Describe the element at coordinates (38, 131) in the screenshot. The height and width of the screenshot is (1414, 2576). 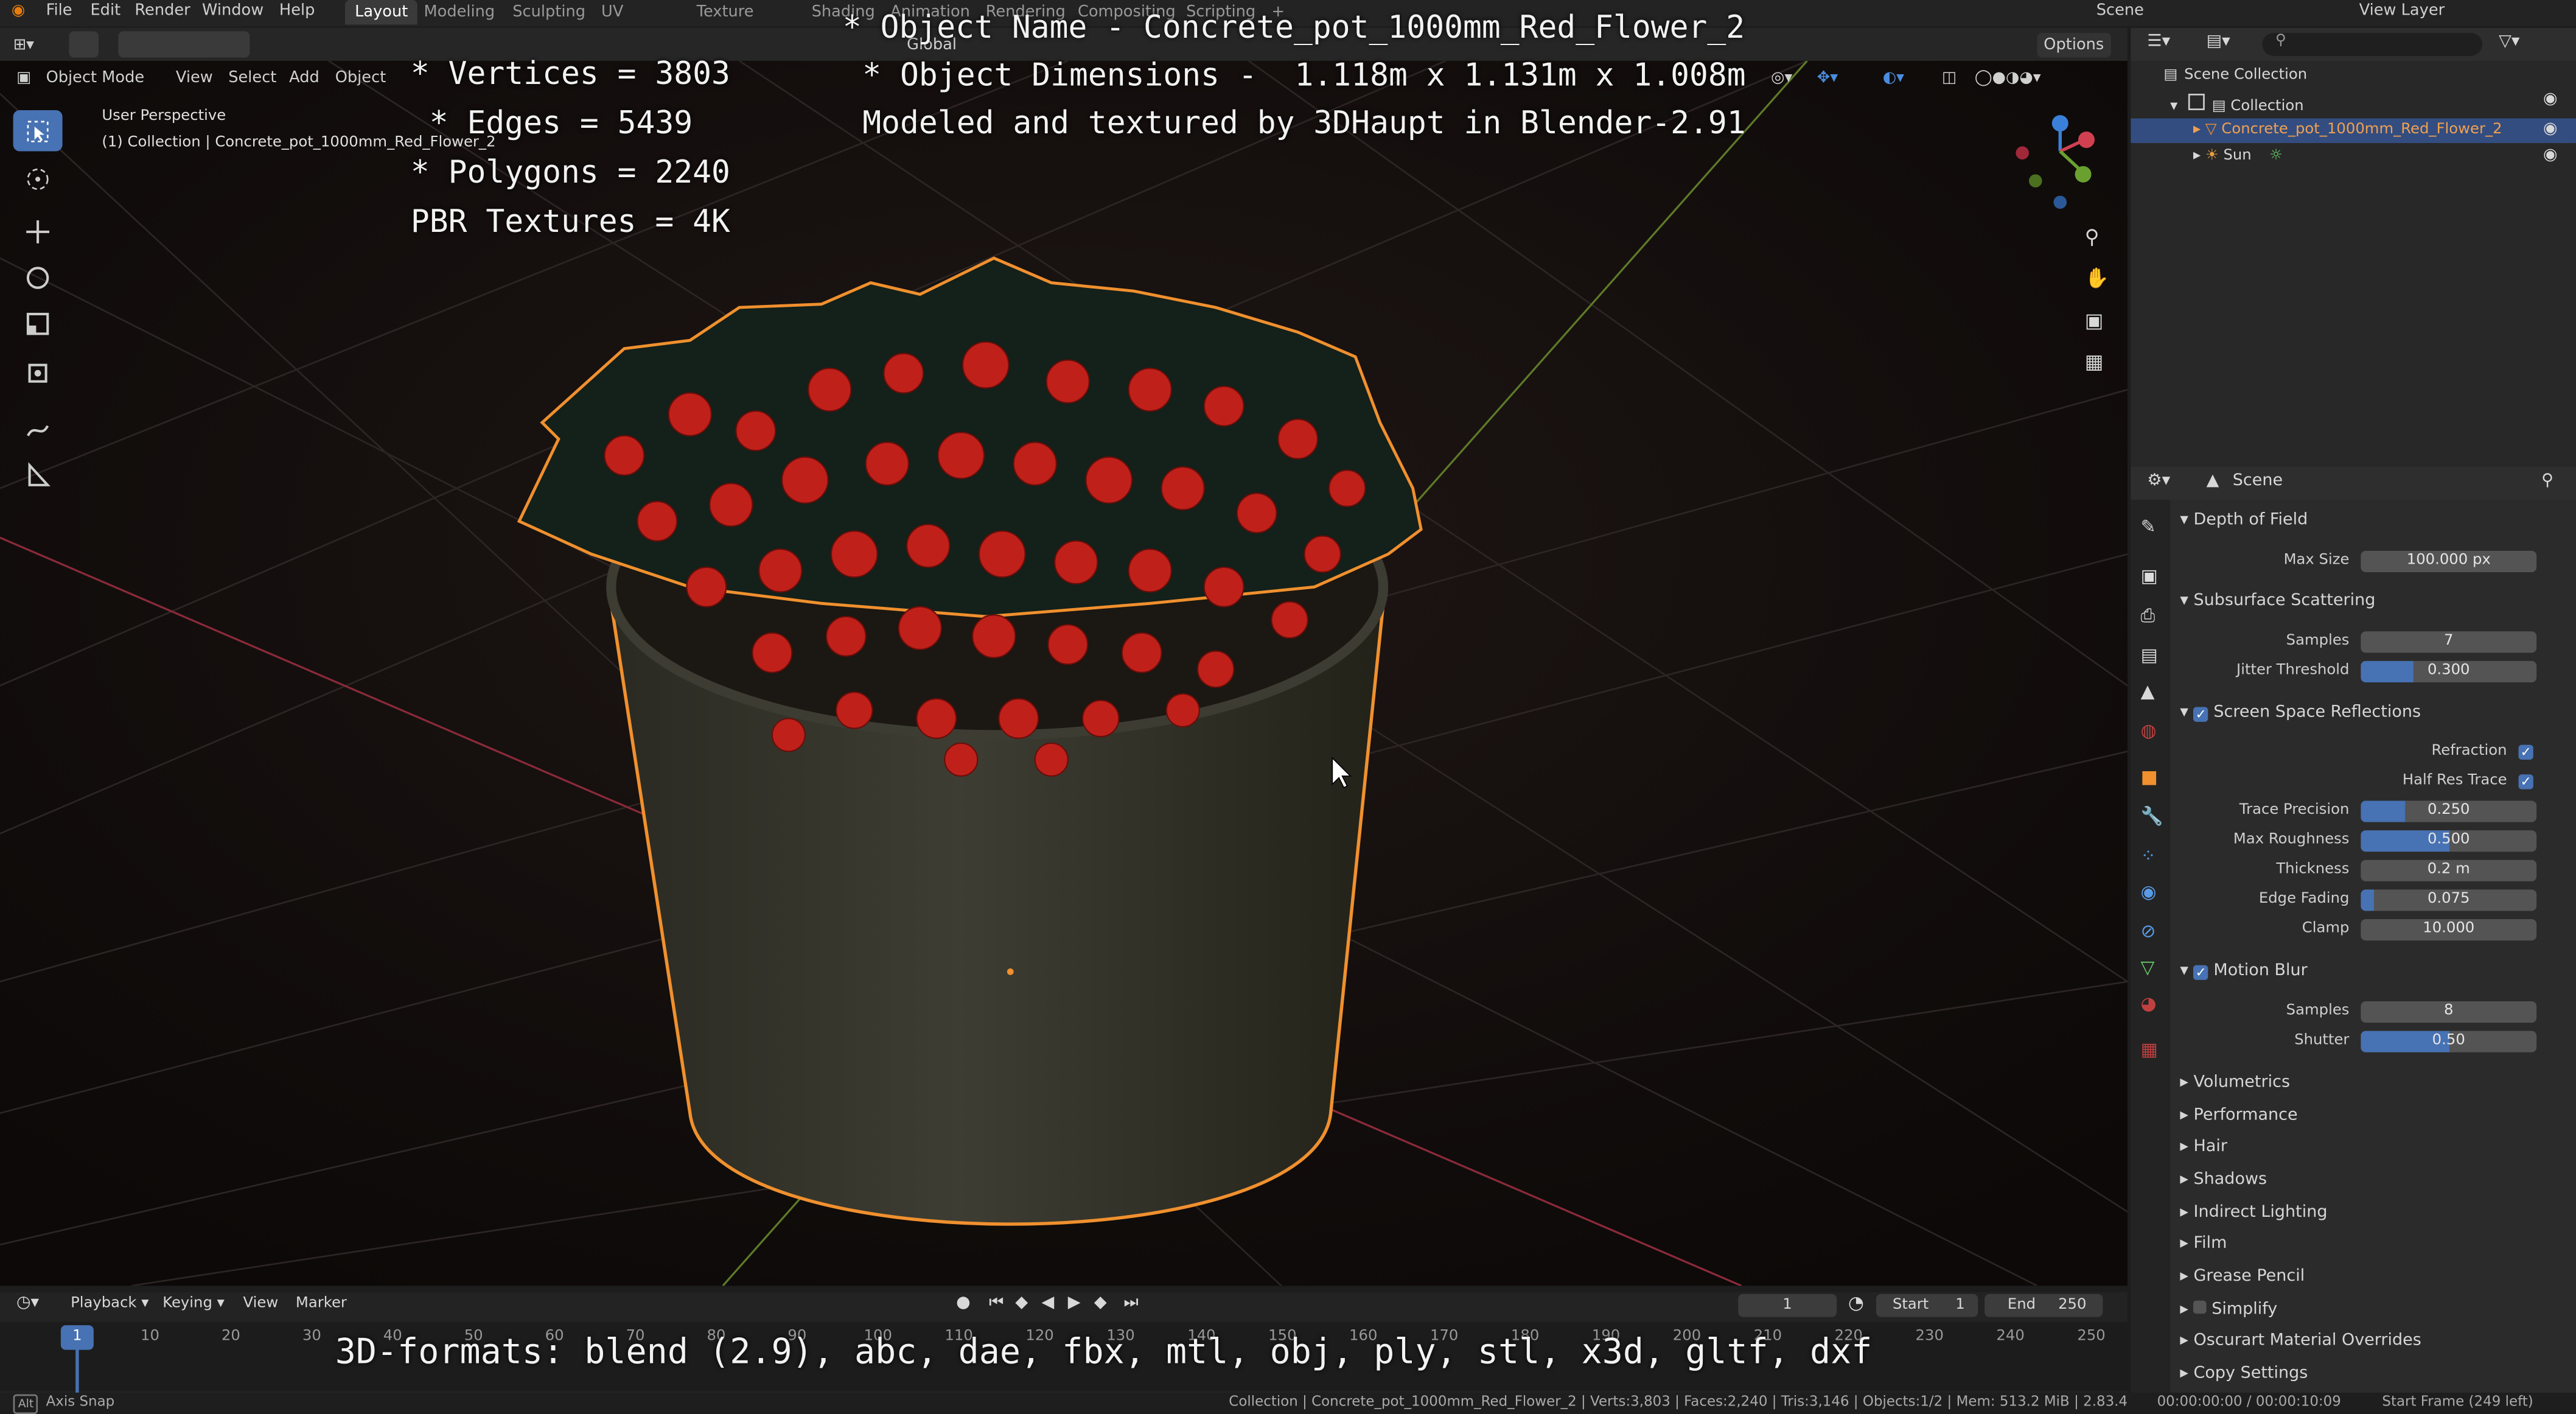
I see `select-box-tool-icon` at that location.